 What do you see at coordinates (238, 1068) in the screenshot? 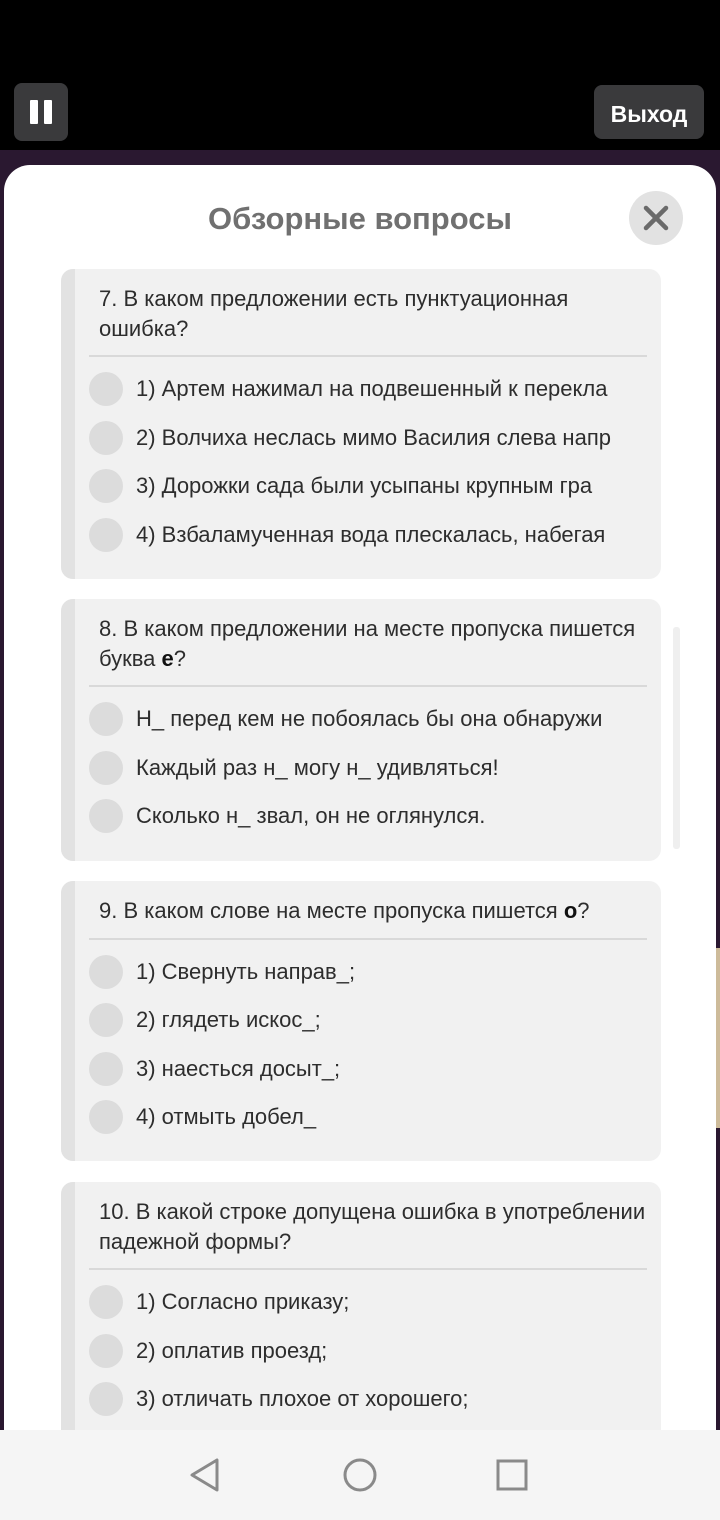
I see `answer-option-label: 3) наесться досыт_;` at bounding box center [238, 1068].